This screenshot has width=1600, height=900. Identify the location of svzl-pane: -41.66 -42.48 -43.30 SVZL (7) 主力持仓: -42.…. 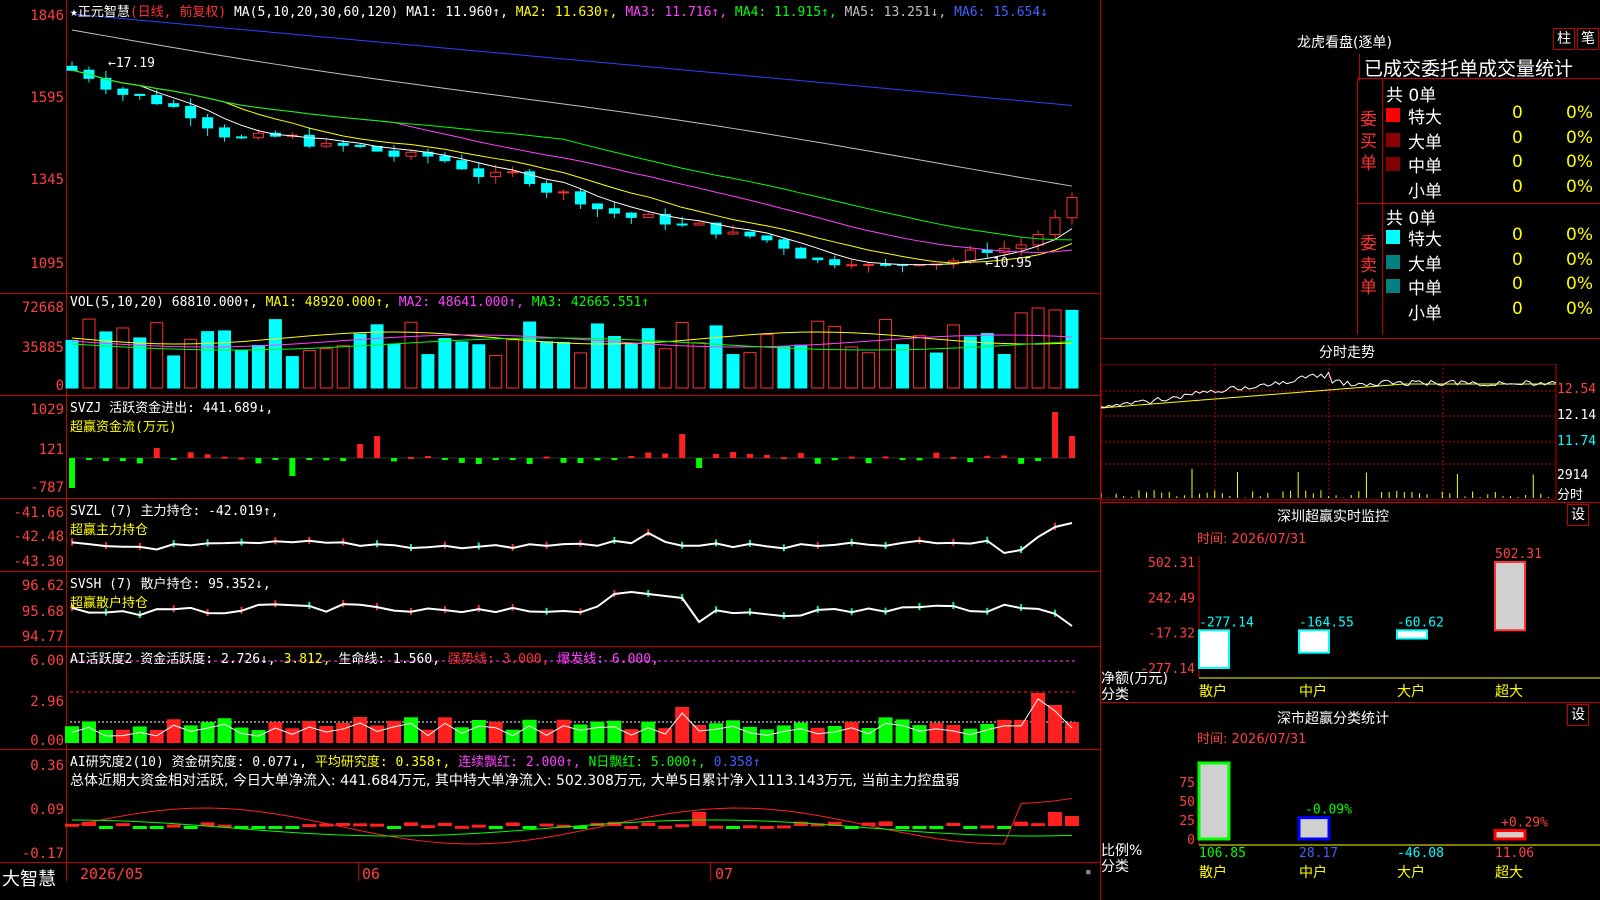
(550, 535).